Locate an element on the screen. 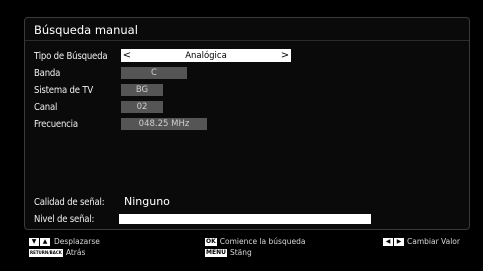 This screenshot has height=271, width=483. signal-level-bar is located at coordinates (245, 219).